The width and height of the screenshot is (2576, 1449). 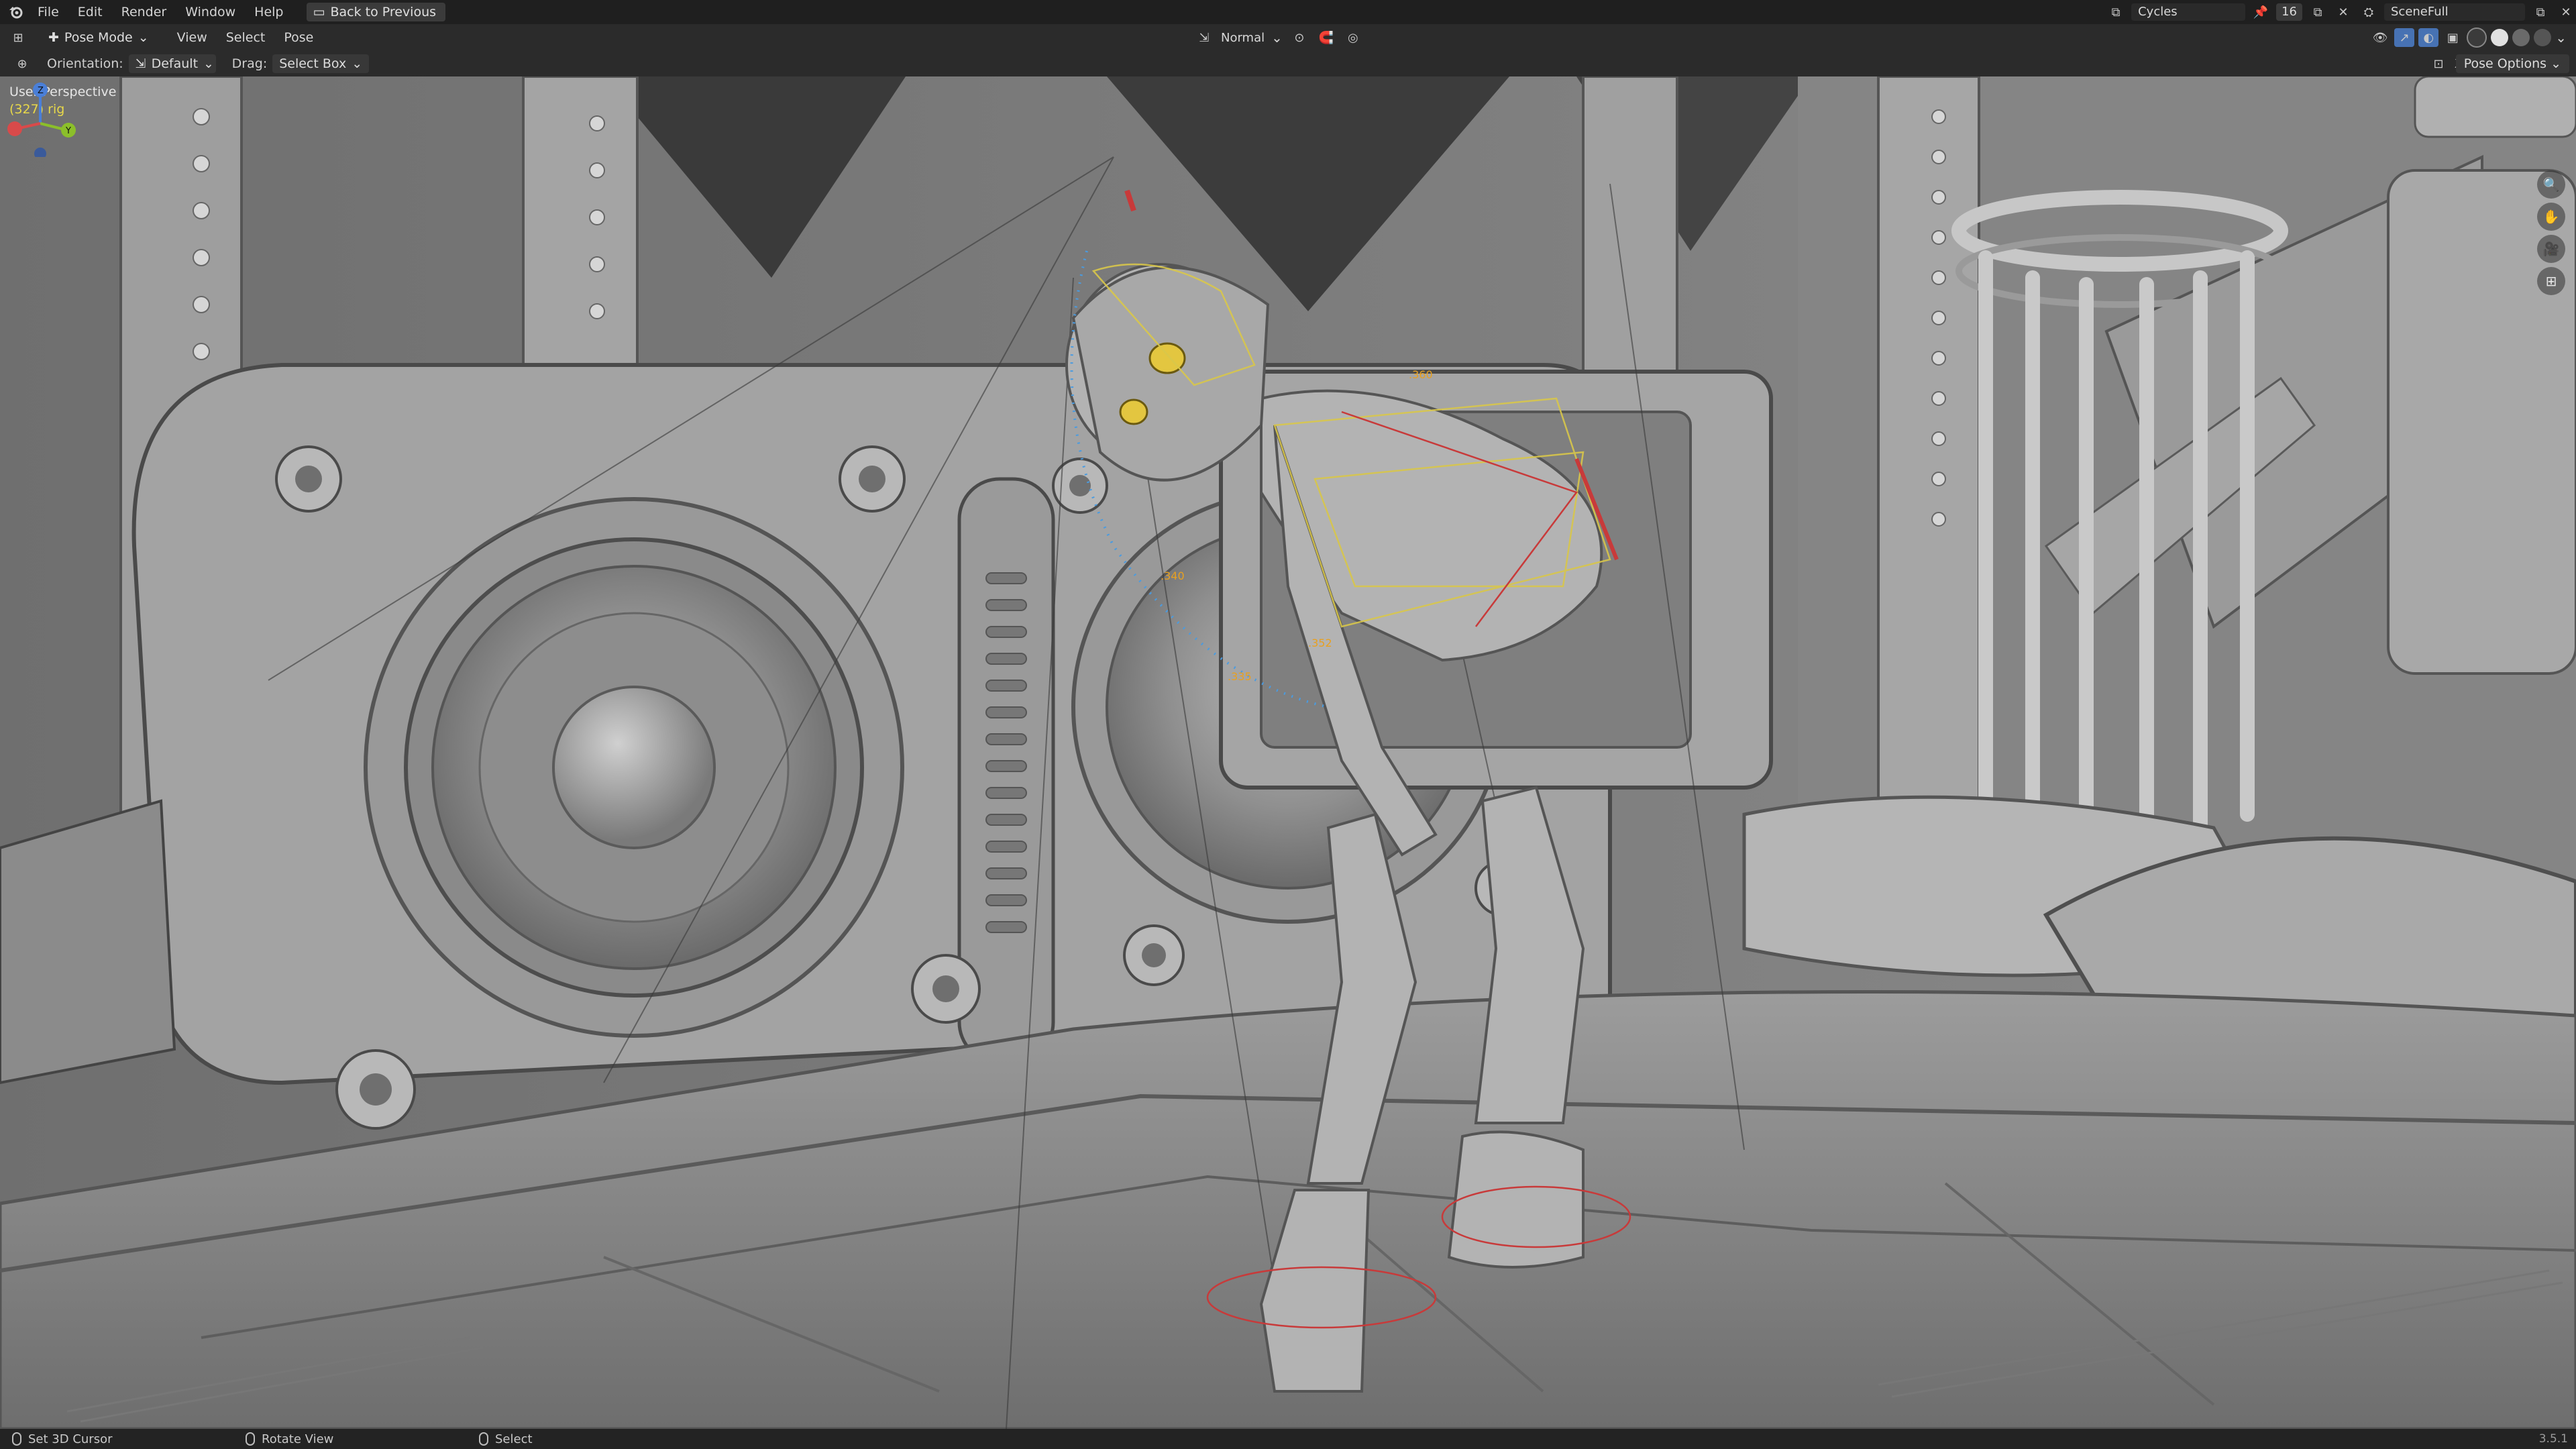 I want to click on menu-window: Window, so click(x=210, y=12).